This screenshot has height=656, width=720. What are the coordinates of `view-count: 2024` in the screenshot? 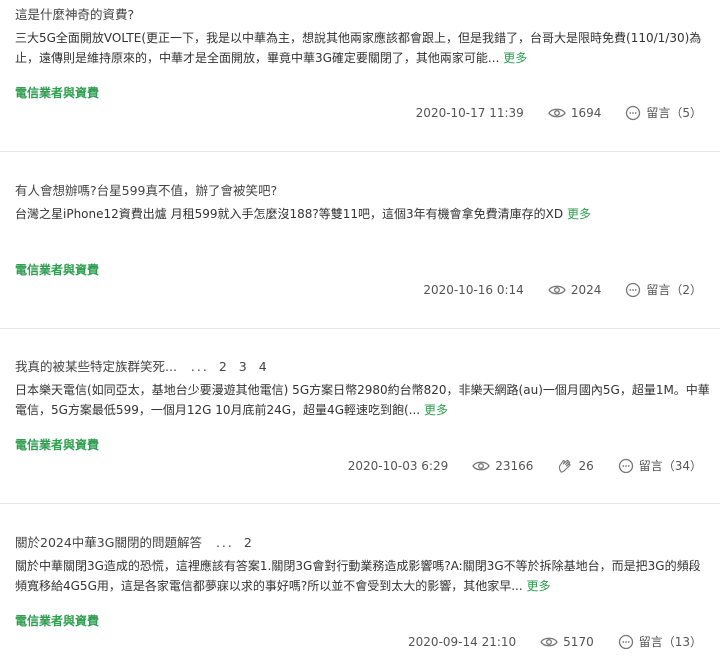 It's located at (575, 289).